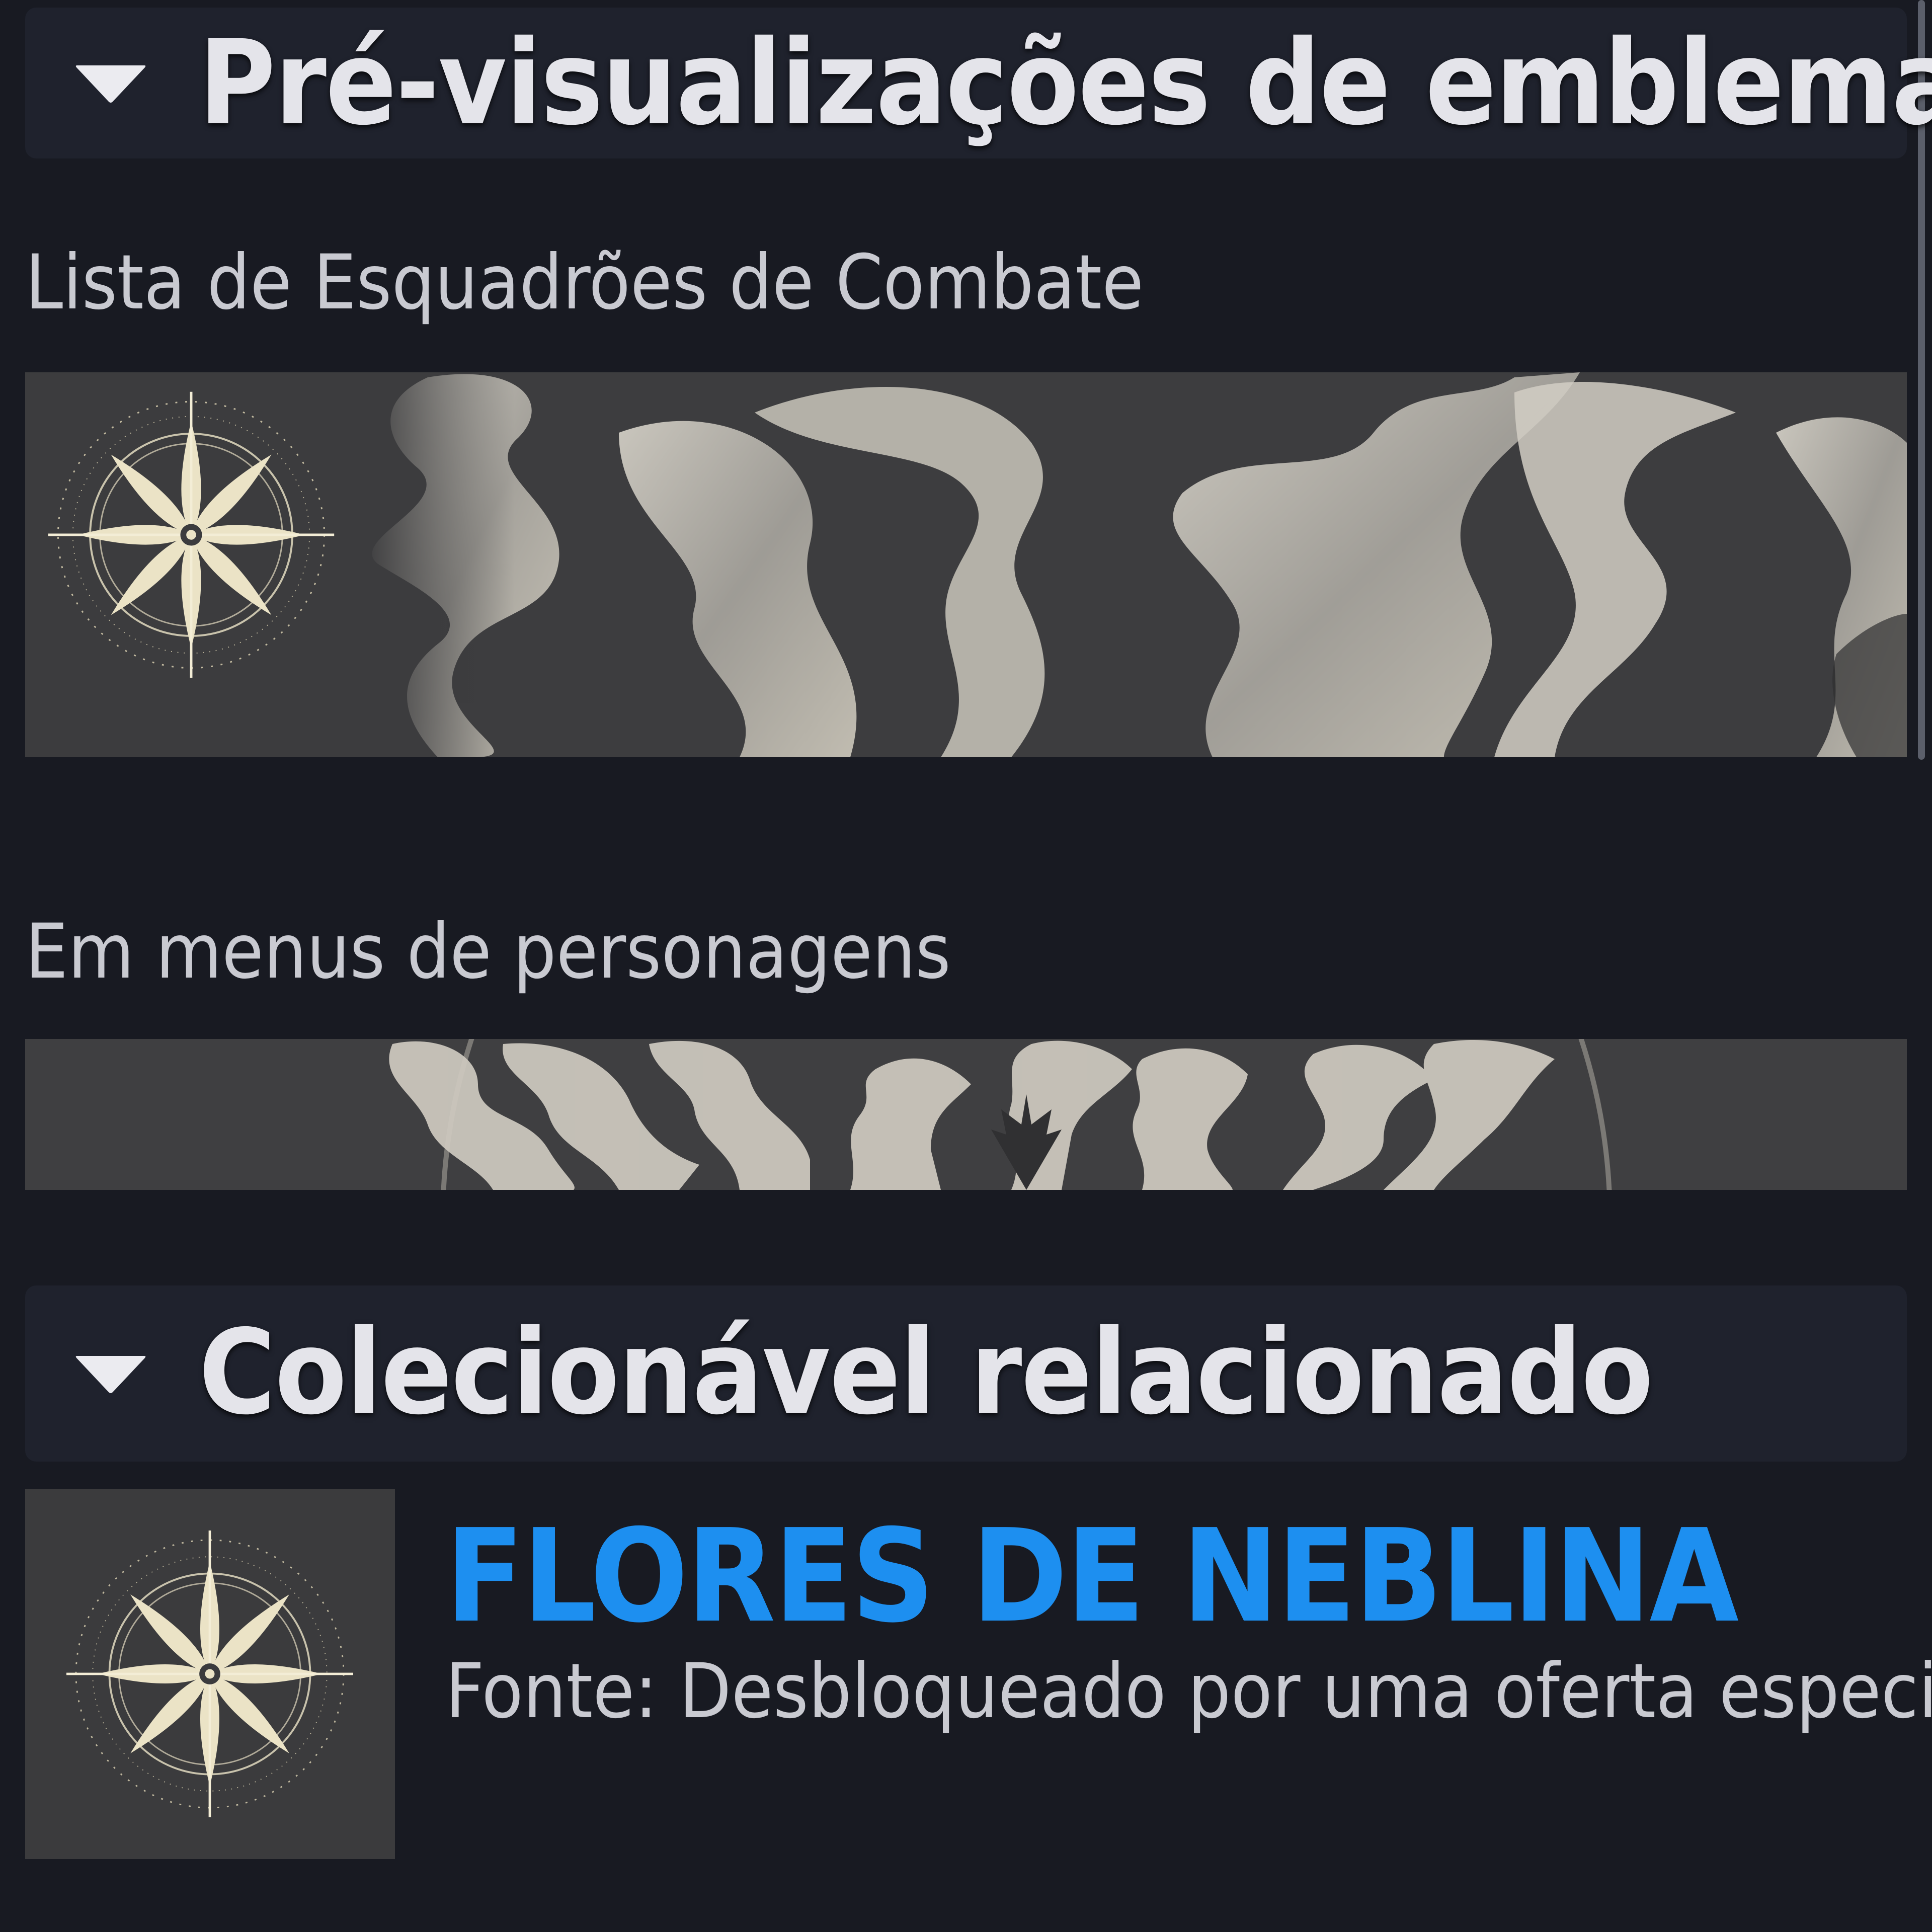  I want to click on section-title: Colecionável relacionado, so click(926, 1372).